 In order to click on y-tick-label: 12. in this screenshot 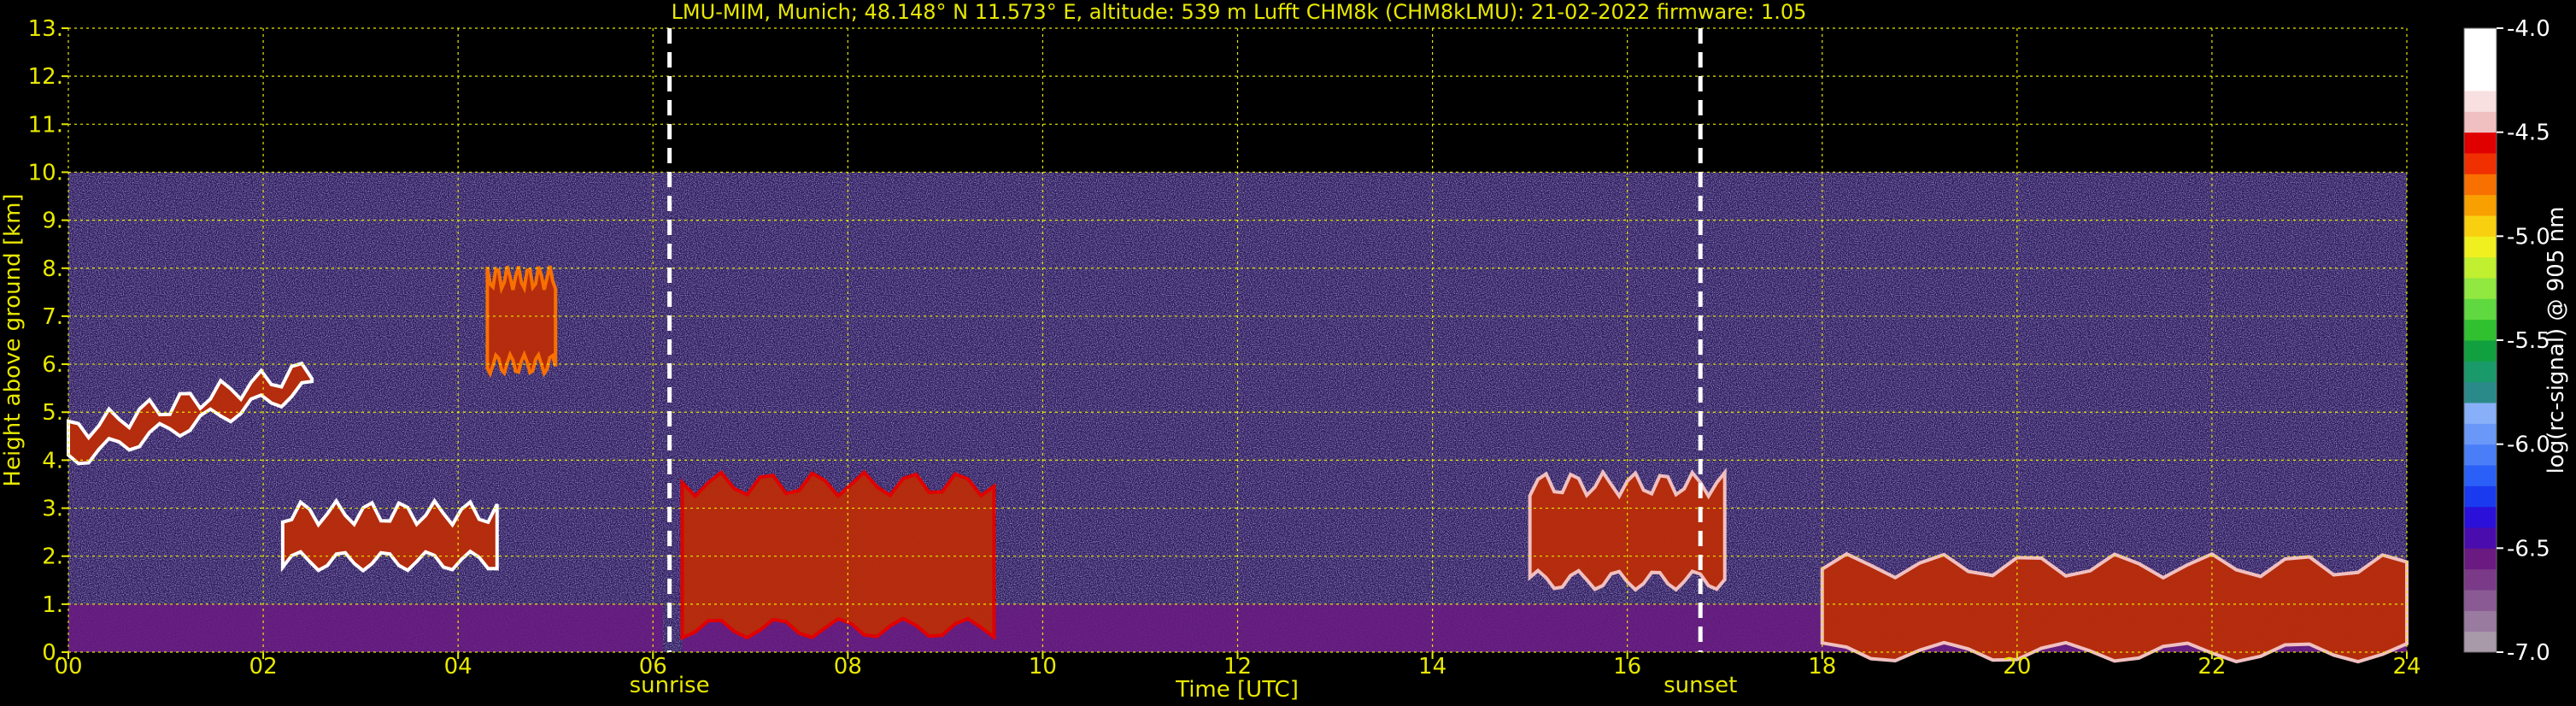, I will do `click(45, 77)`.